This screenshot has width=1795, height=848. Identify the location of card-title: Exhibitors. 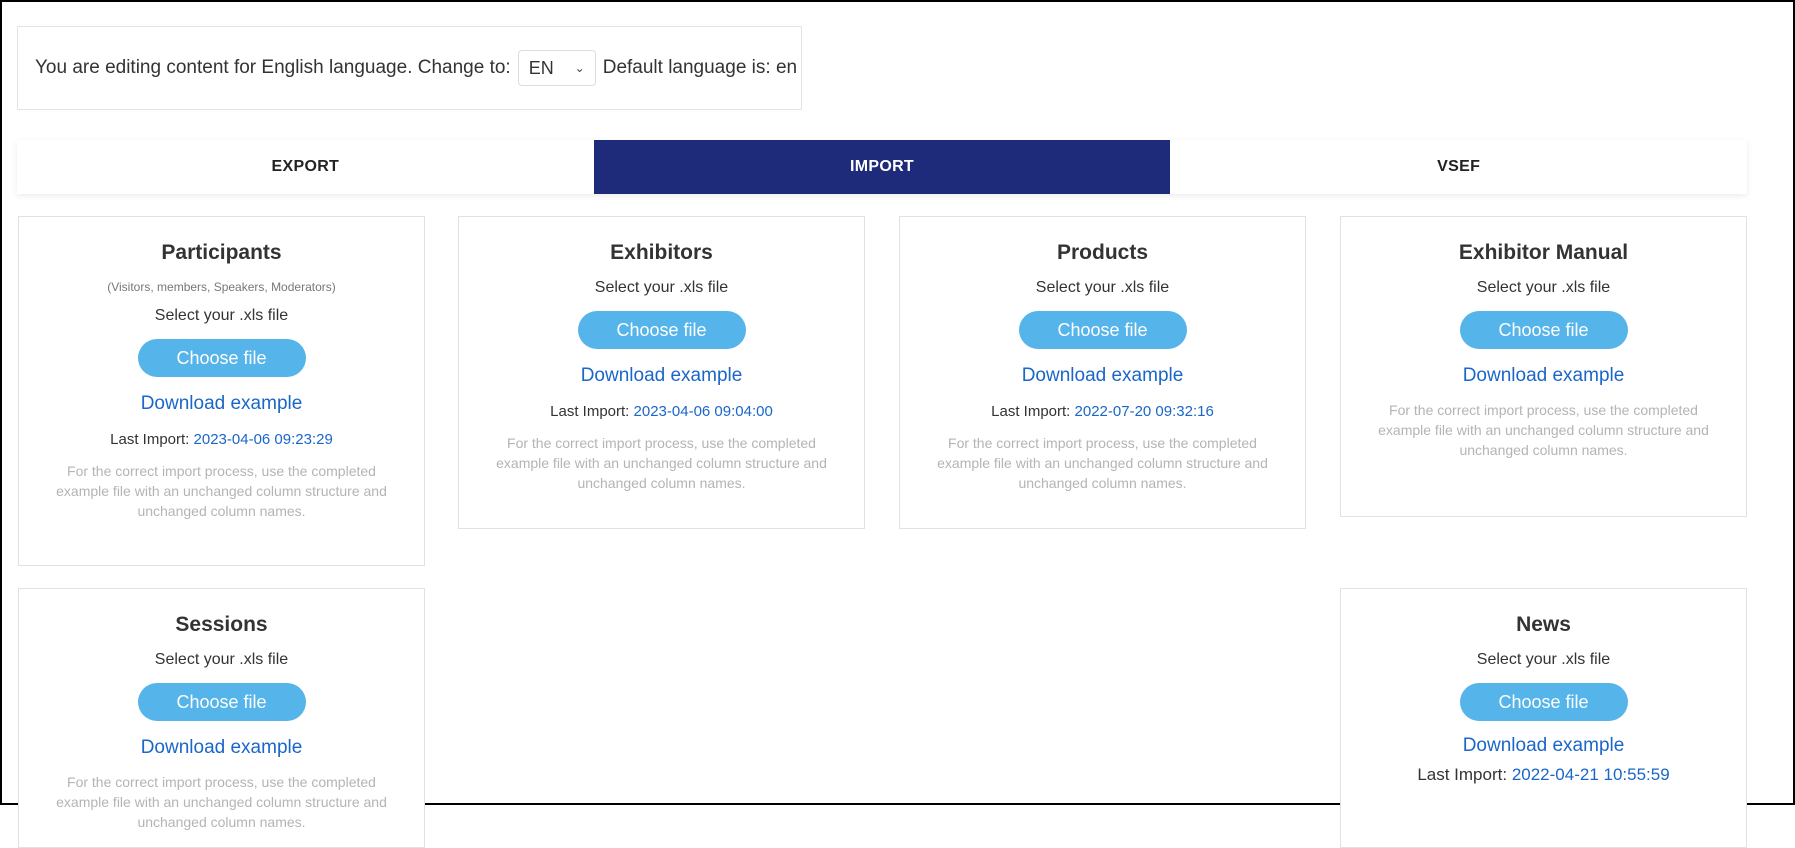
(661, 252).